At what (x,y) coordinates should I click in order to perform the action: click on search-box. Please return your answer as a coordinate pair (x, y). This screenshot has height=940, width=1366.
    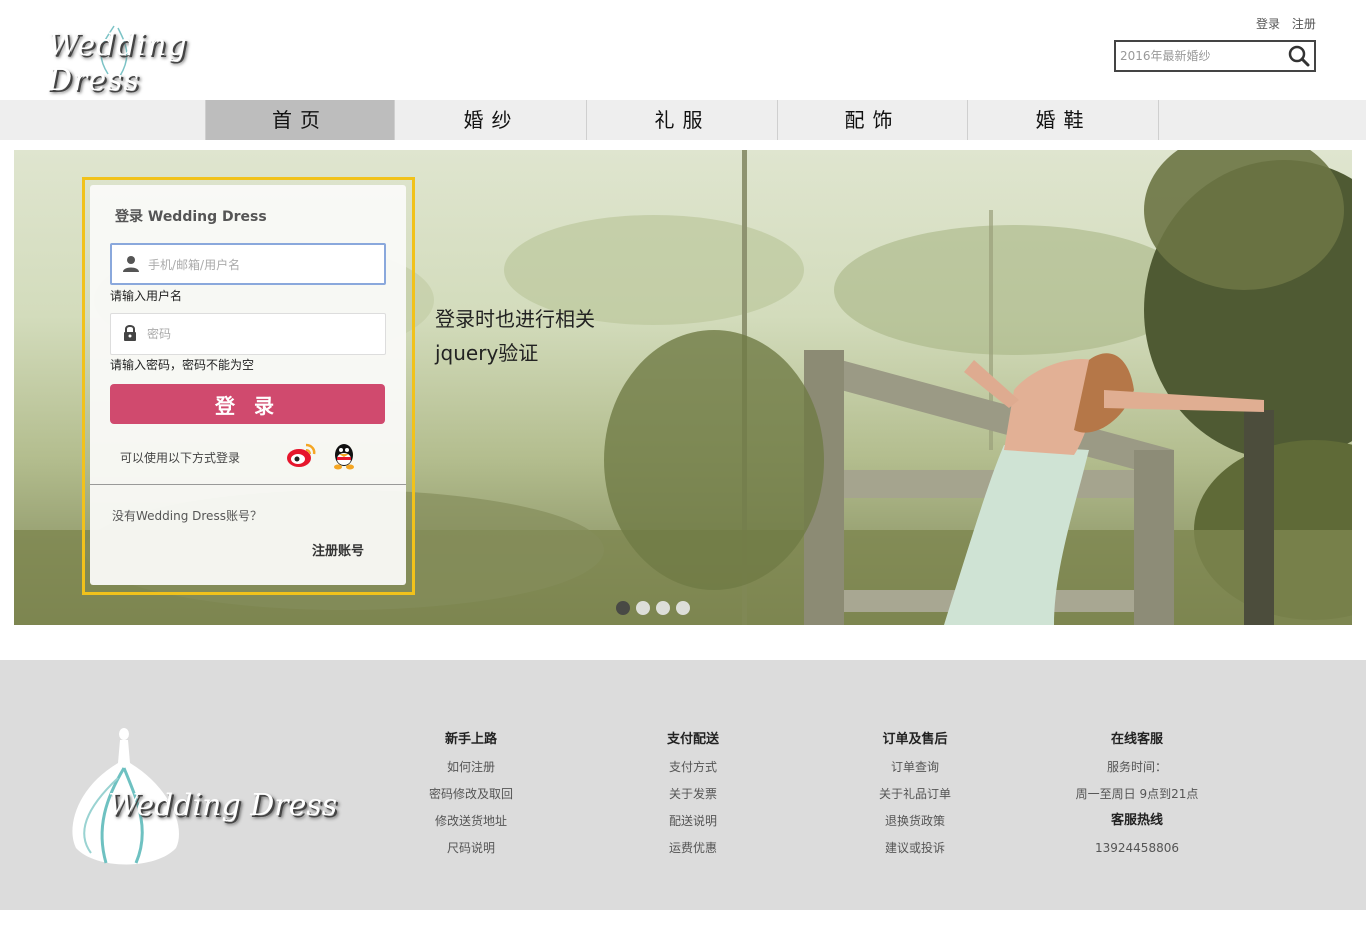
    Looking at the image, I should click on (1215, 56).